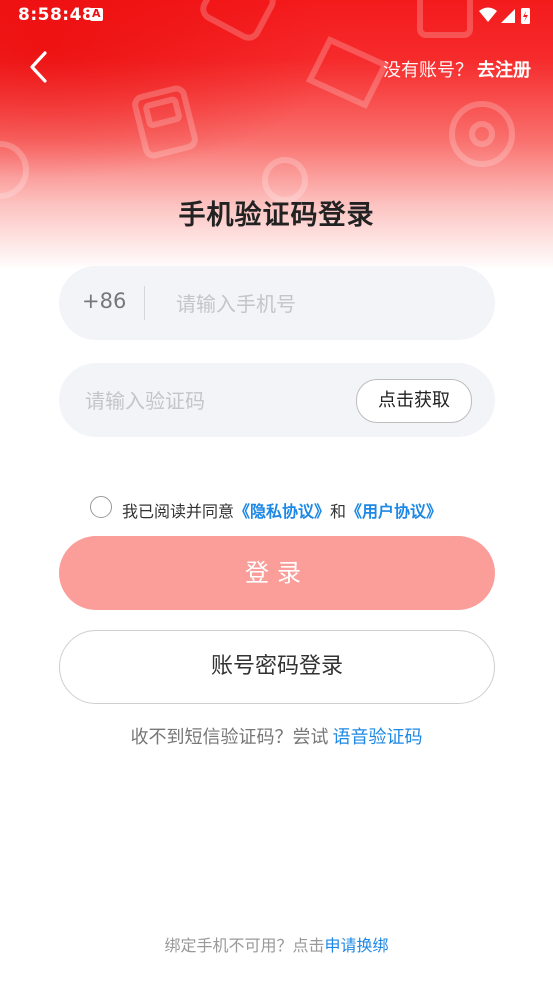 This screenshot has width=553, height=984. What do you see at coordinates (378, 737) in the screenshot?
I see `voice-code-link: 语音验证码` at bounding box center [378, 737].